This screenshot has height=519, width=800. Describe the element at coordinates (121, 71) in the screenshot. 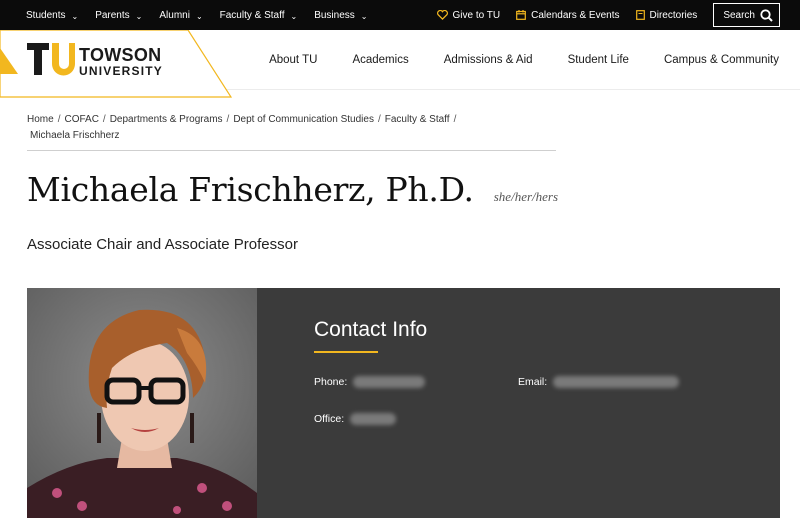

I see `logo-line-2: UNIVERSITY` at that location.